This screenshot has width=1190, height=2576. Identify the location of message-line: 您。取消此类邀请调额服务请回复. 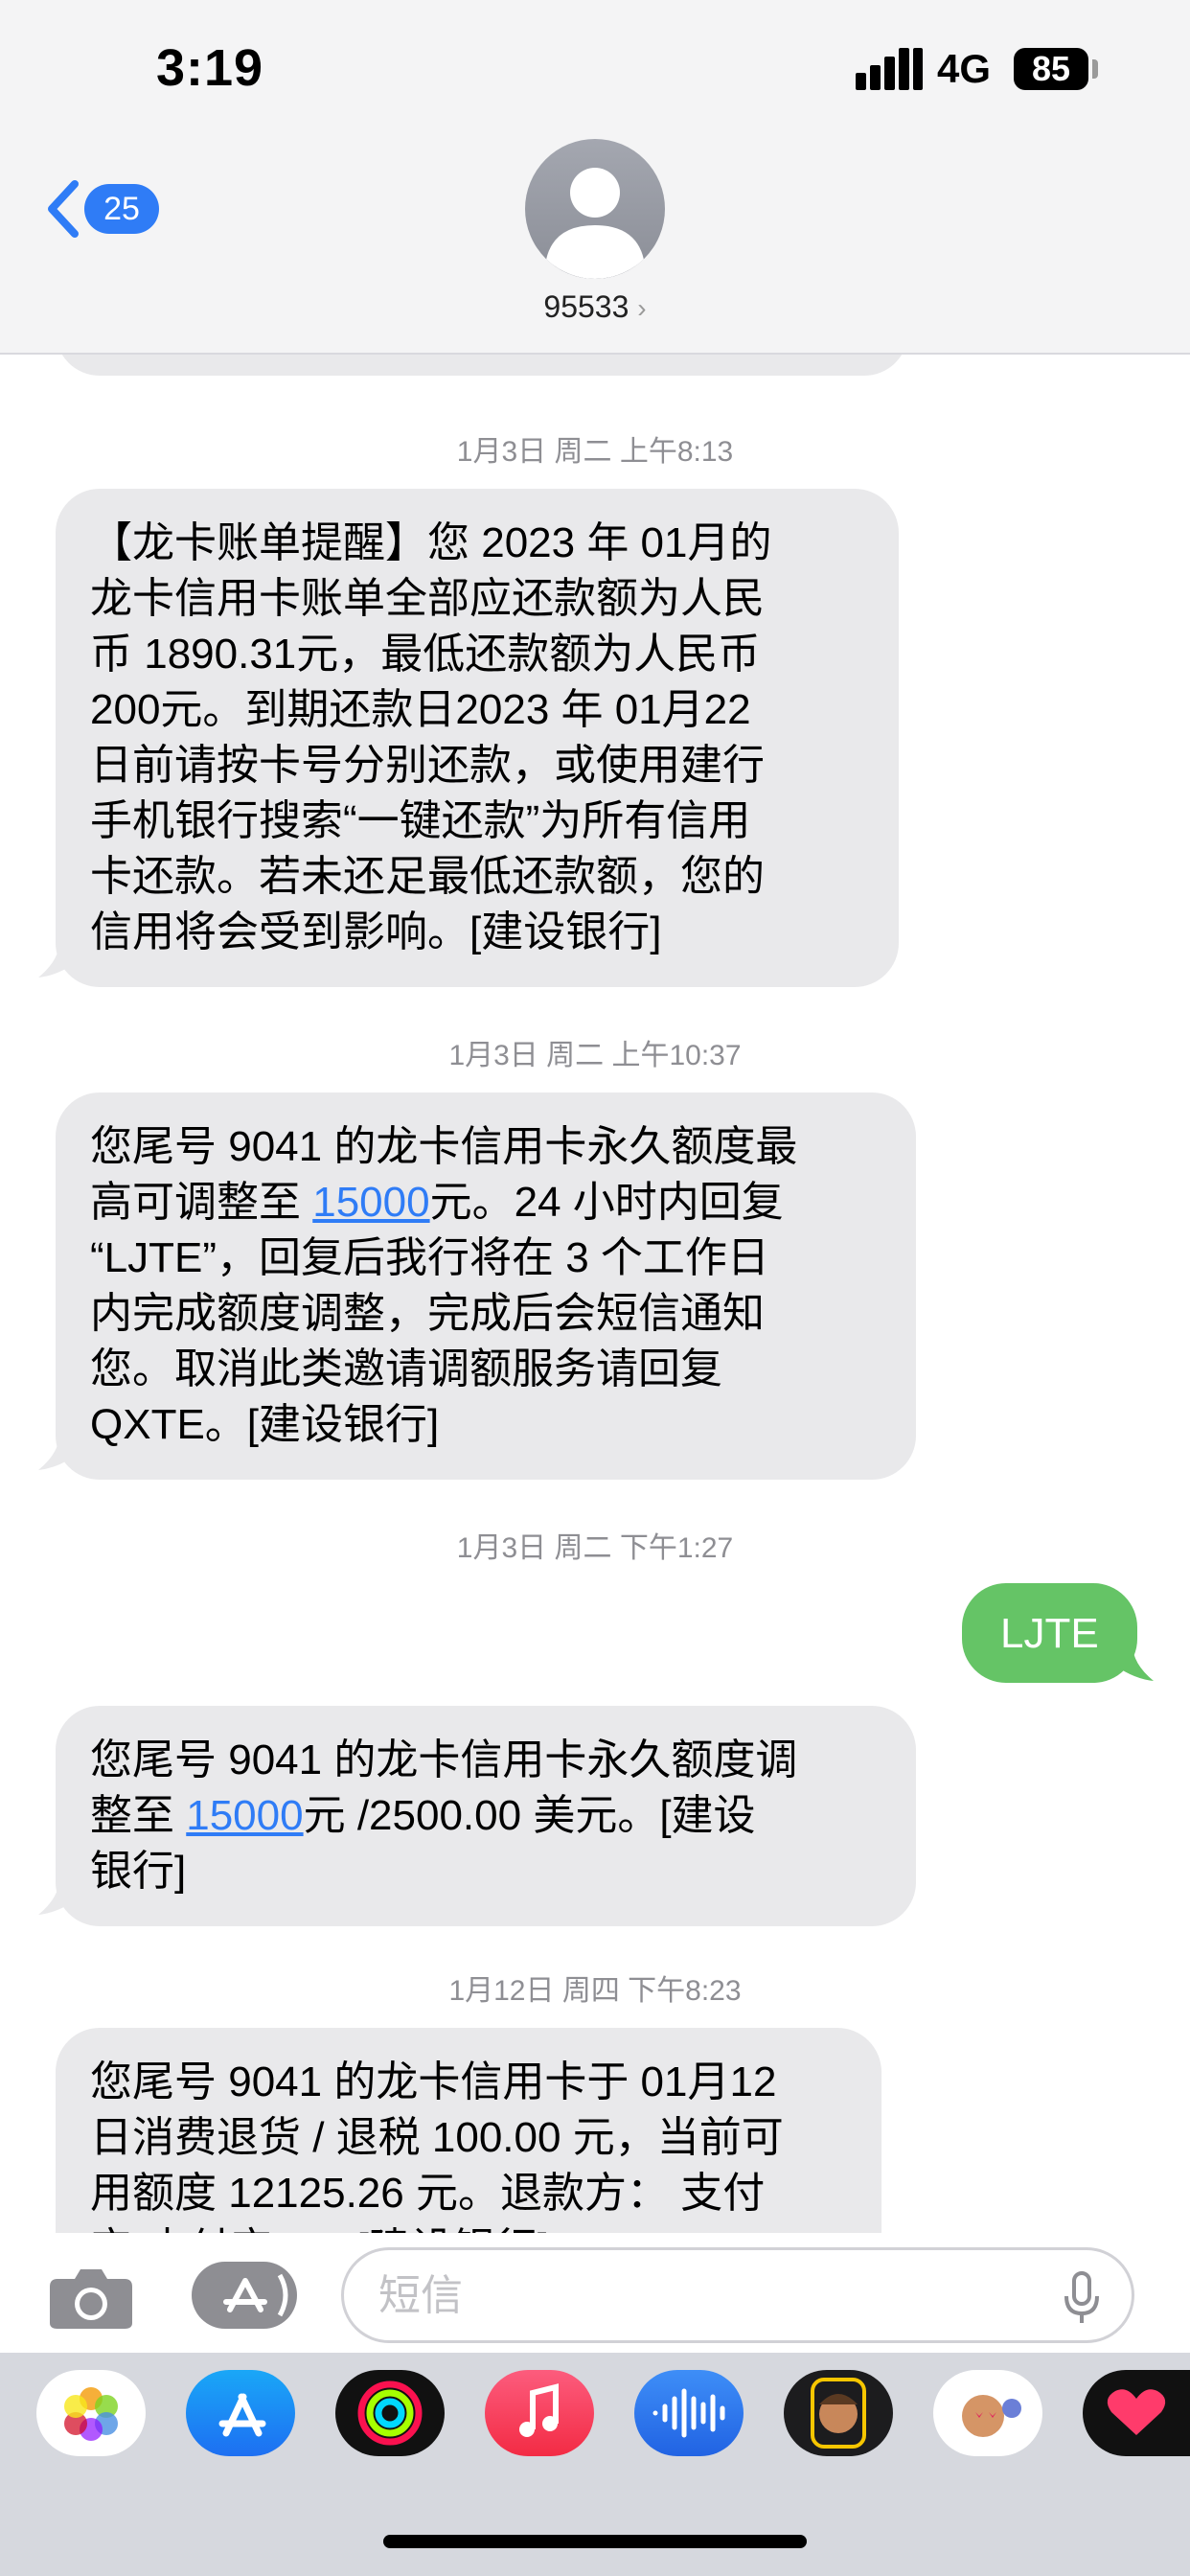
(406, 1369).